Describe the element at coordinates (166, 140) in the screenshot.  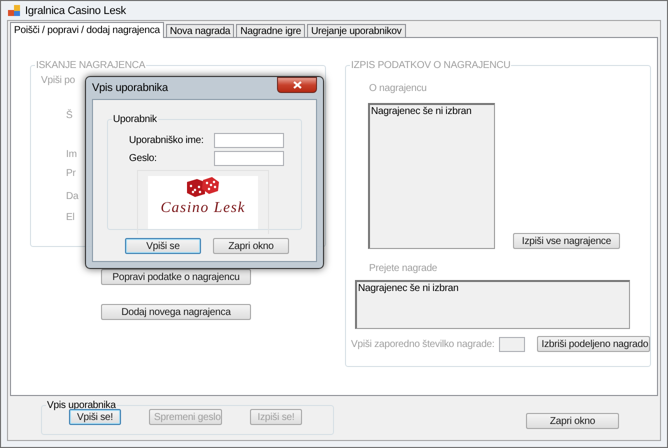
I see `field-label: Uporabniško ime:` at that location.